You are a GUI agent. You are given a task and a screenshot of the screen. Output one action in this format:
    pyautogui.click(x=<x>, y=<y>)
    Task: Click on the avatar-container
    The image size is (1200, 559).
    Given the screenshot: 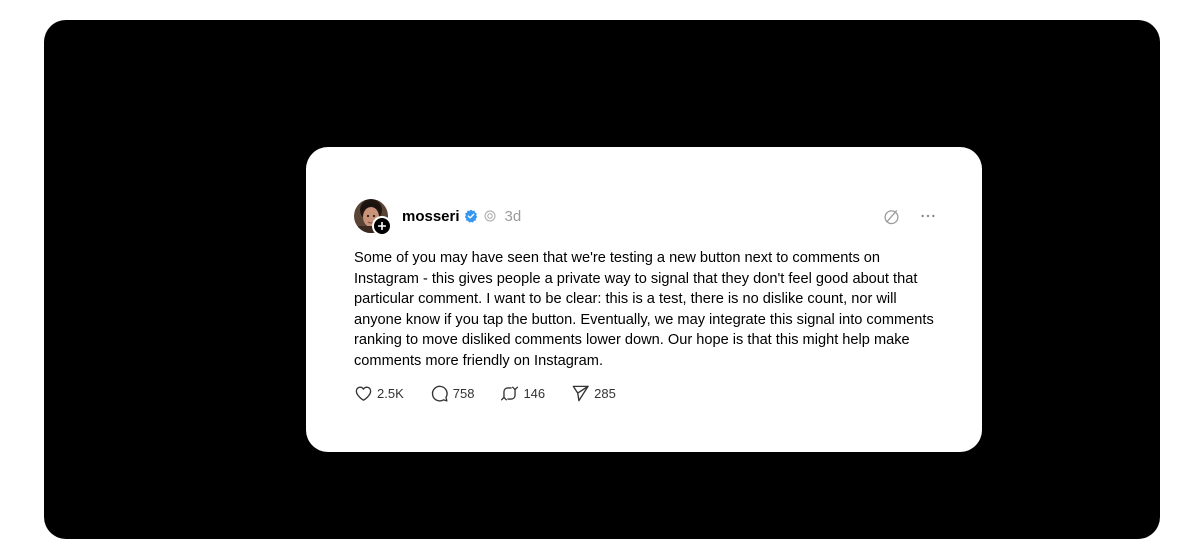 What is the action you would take?
    pyautogui.click(x=373, y=217)
    